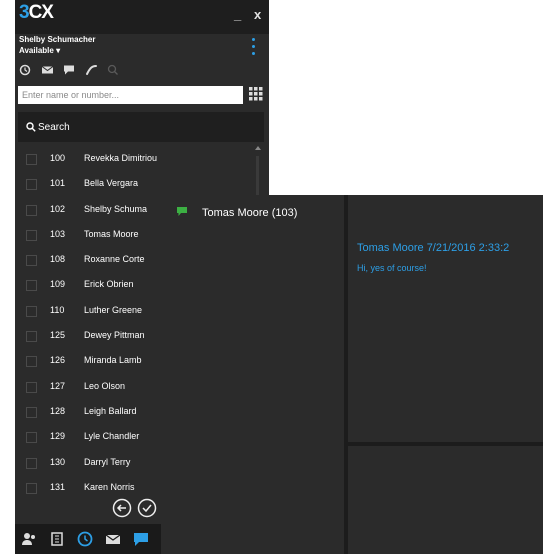 The width and height of the screenshot is (543, 554). Describe the element at coordinates (433, 248) in the screenshot. I see `message-header: Tomas Moore 7/21/2016 2:33:2` at that location.